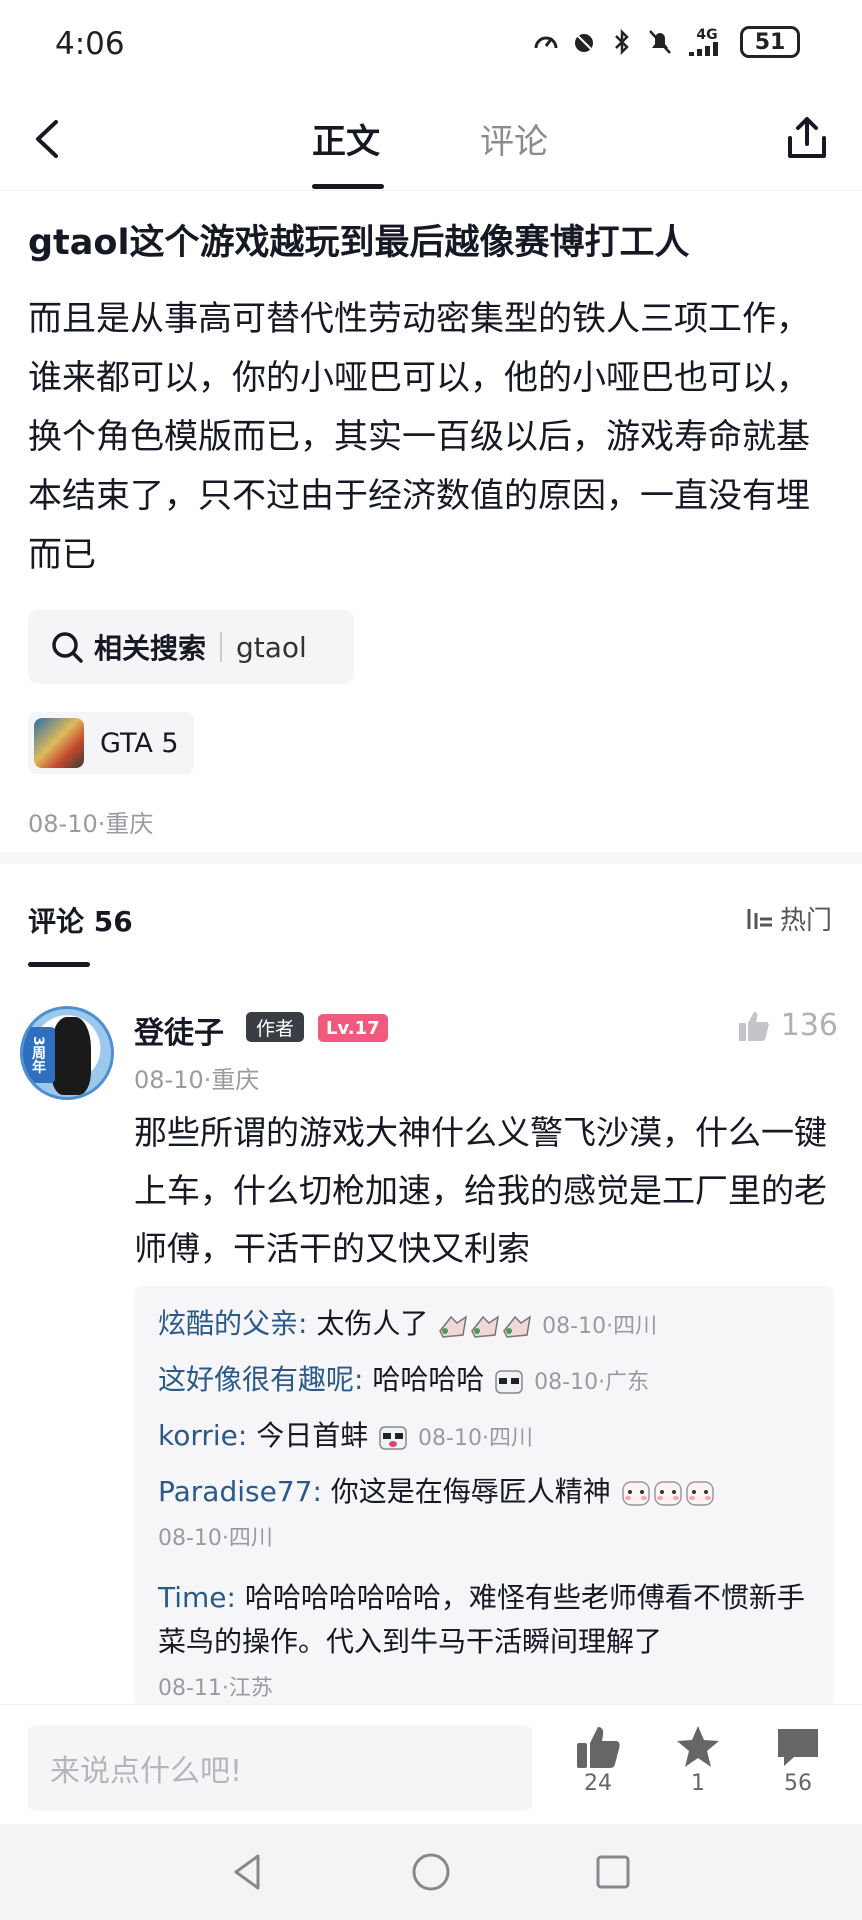 The width and height of the screenshot is (862, 1920). What do you see at coordinates (67, 647) in the screenshot?
I see `search-icon` at bounding box center [67, 647].